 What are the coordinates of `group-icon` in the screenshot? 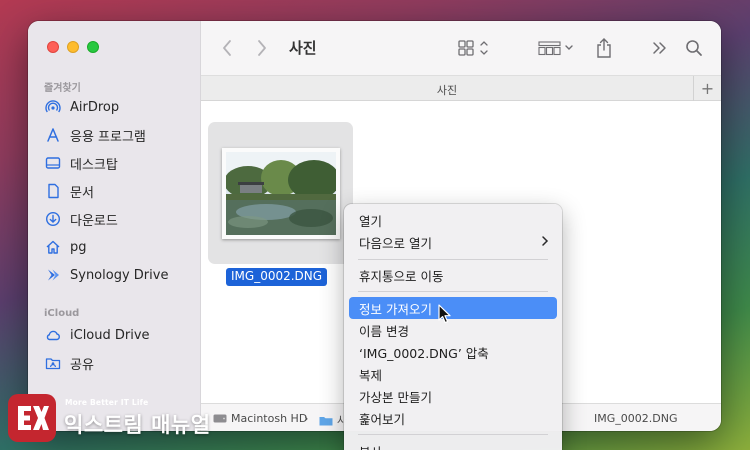 It's located at (555, 48).